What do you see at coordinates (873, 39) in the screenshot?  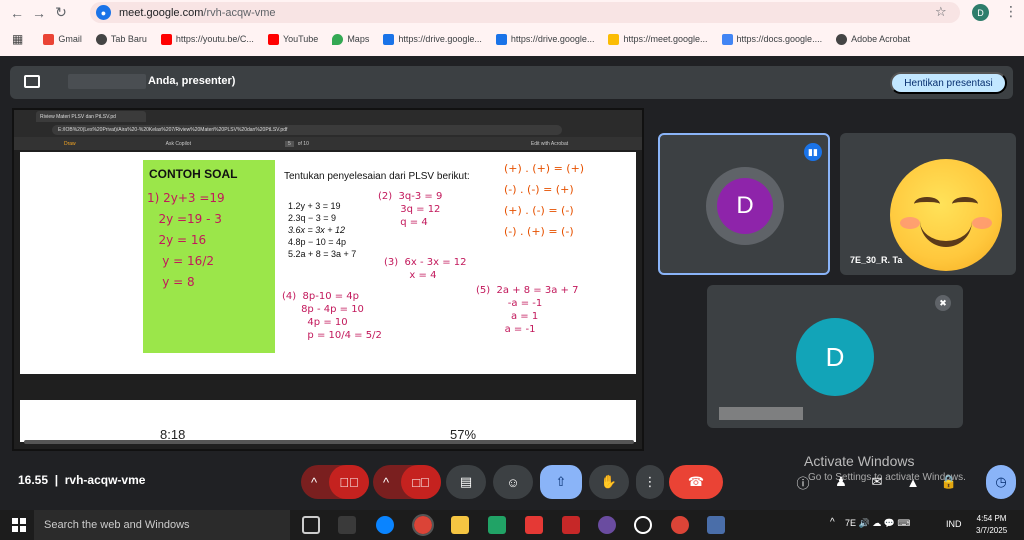 I see `bookmark-item: Adobe Acrobat` at bounding box center [873, 39].